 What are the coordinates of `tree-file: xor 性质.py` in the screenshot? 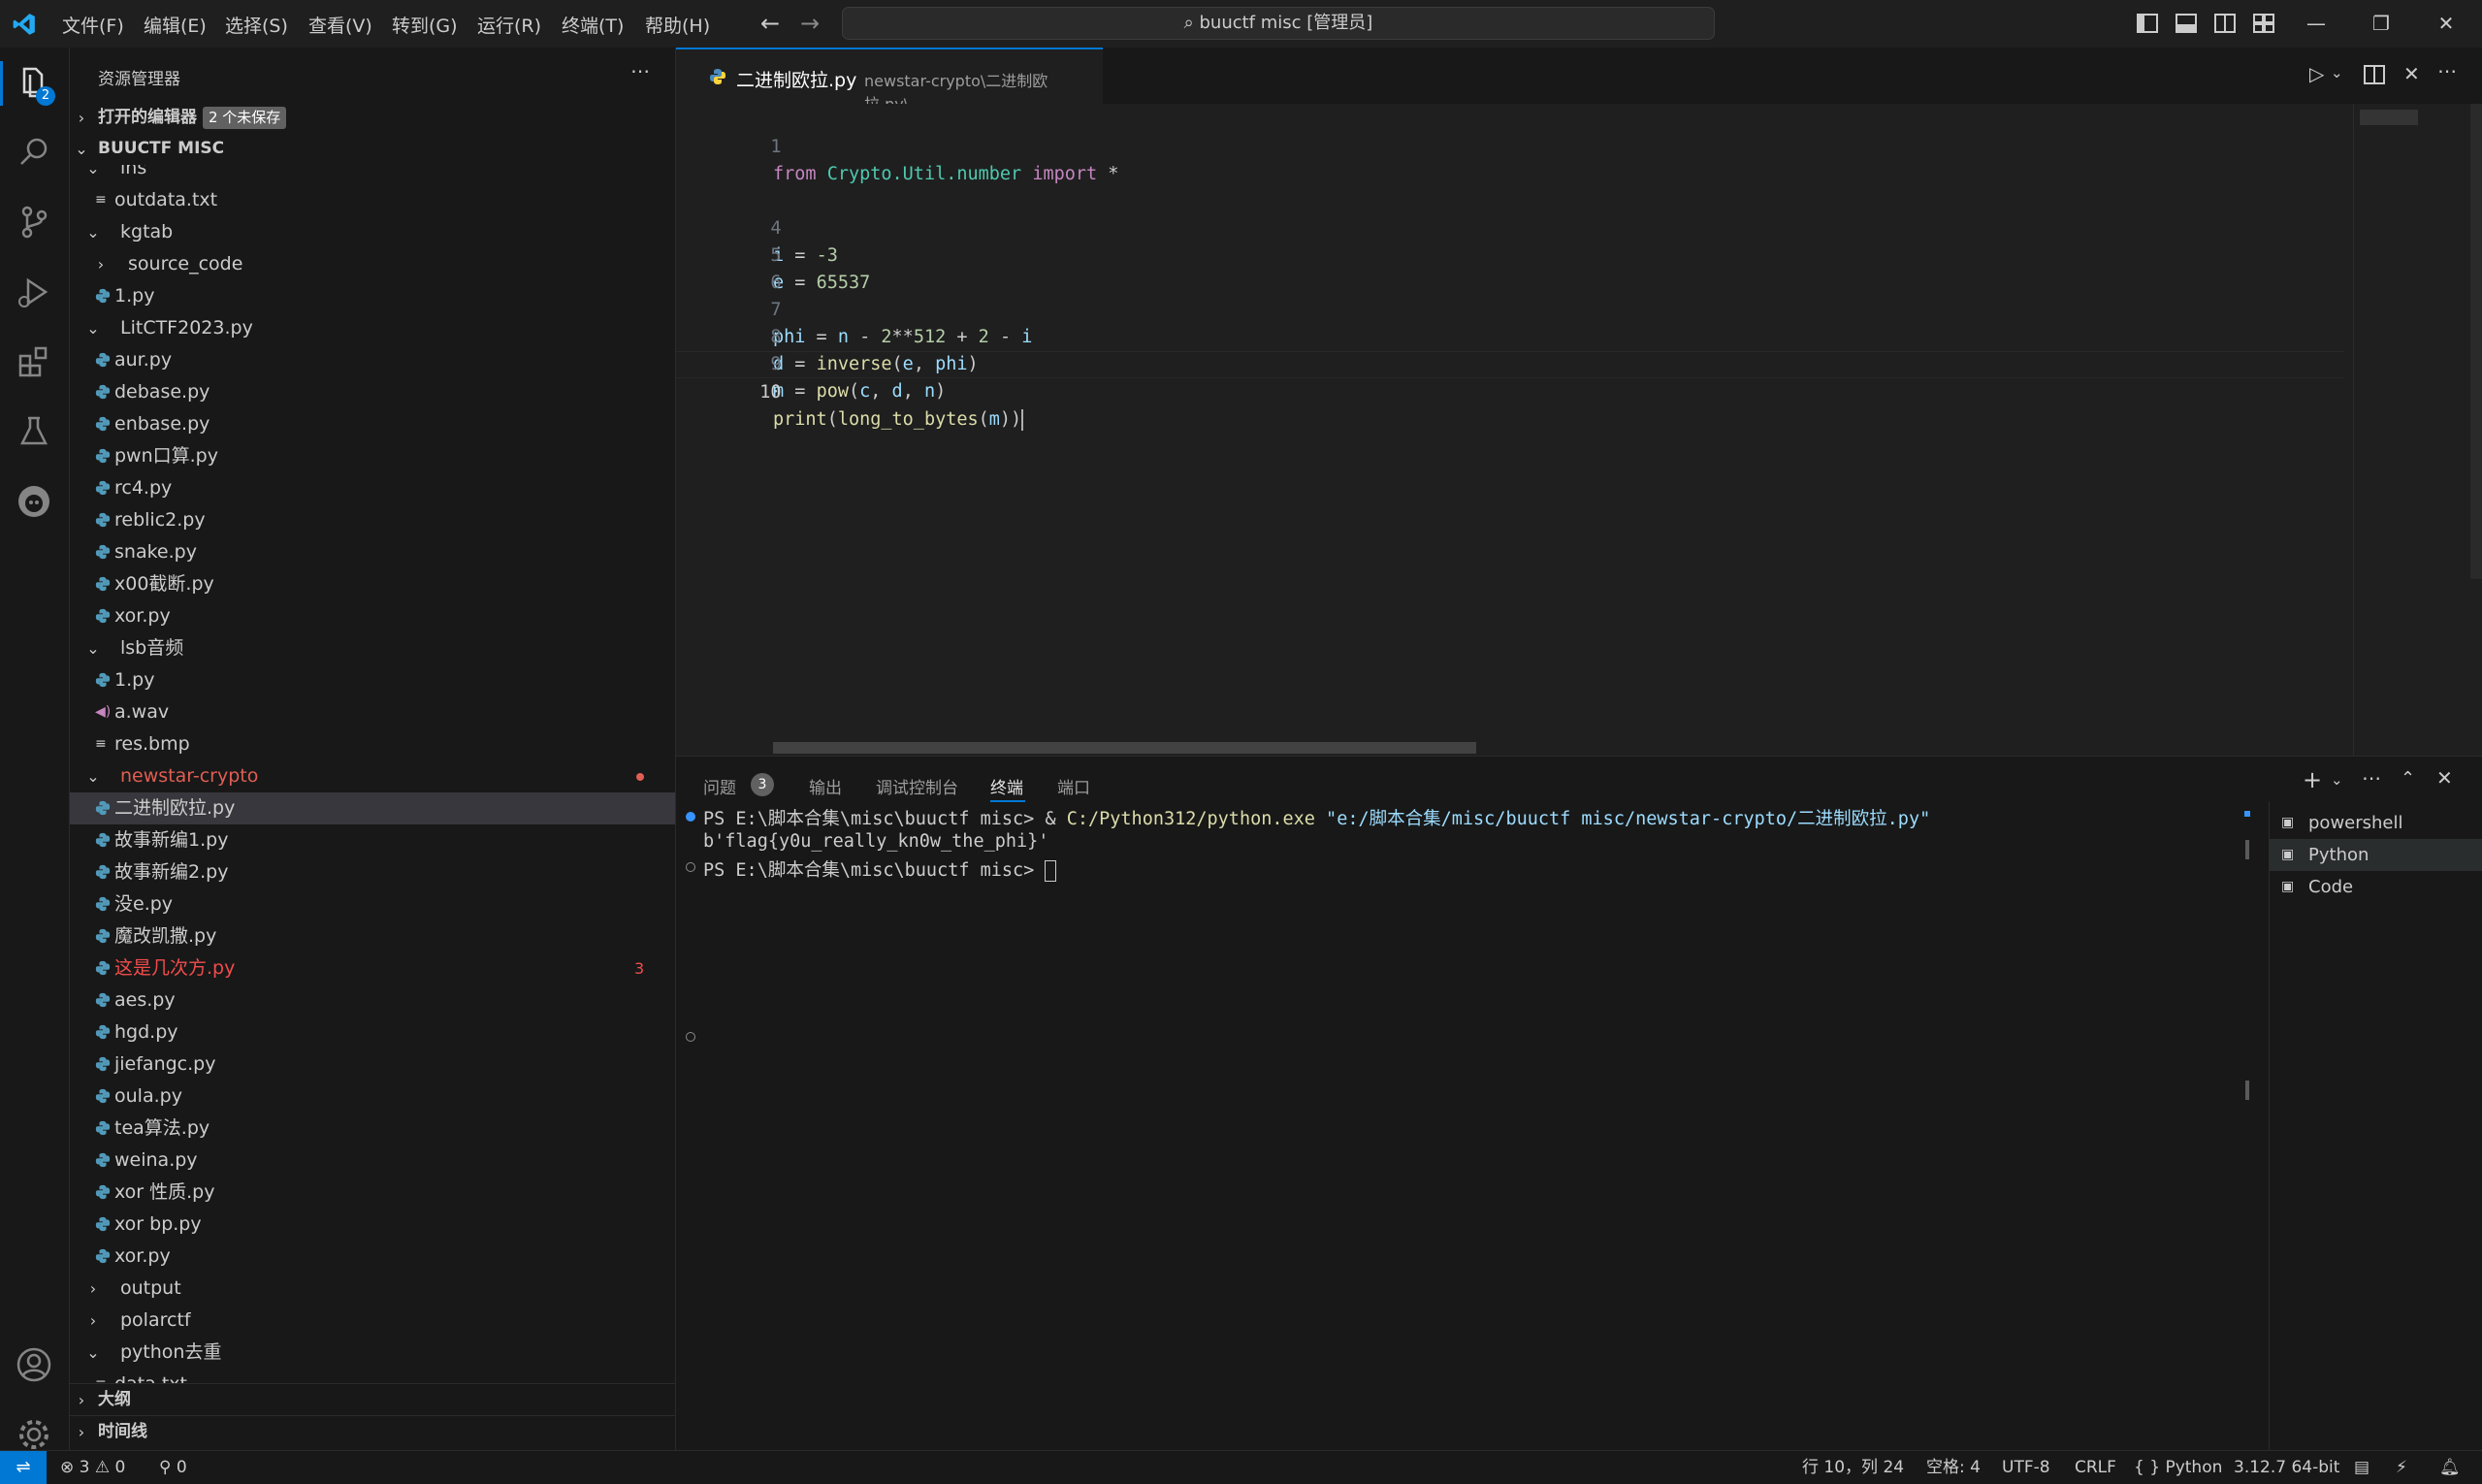 It's located at (372, 1193).